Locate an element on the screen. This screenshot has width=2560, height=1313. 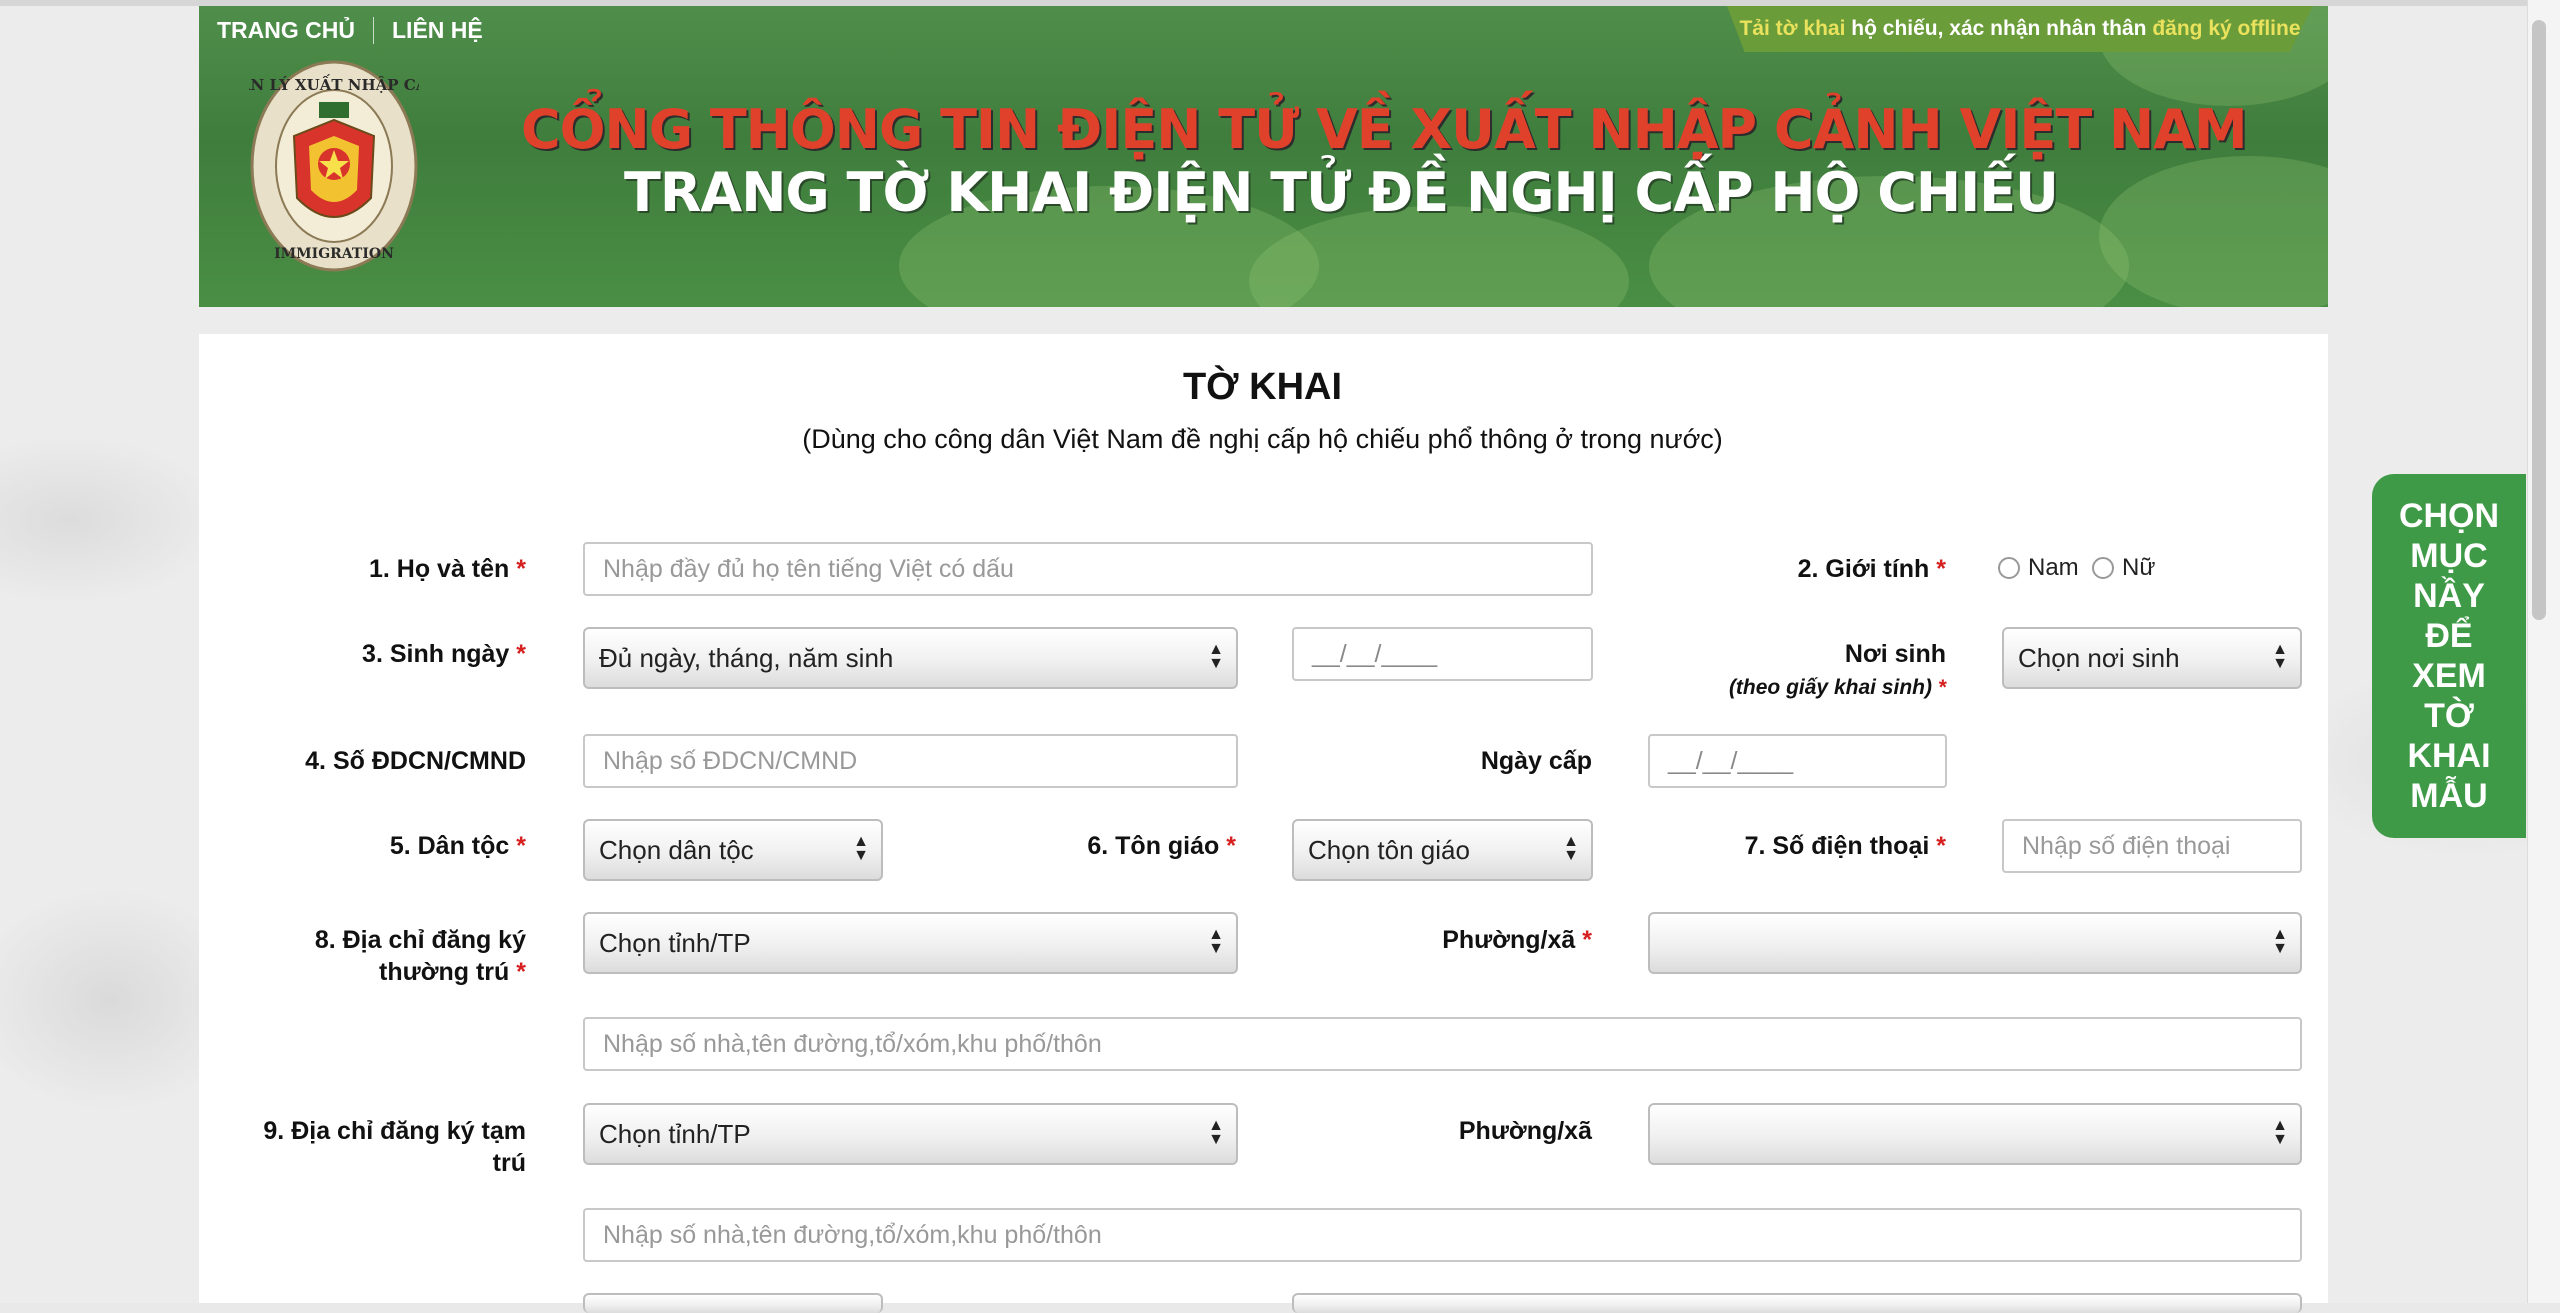
side-tab-line: MẪU is located at coordinates (2449, 796).